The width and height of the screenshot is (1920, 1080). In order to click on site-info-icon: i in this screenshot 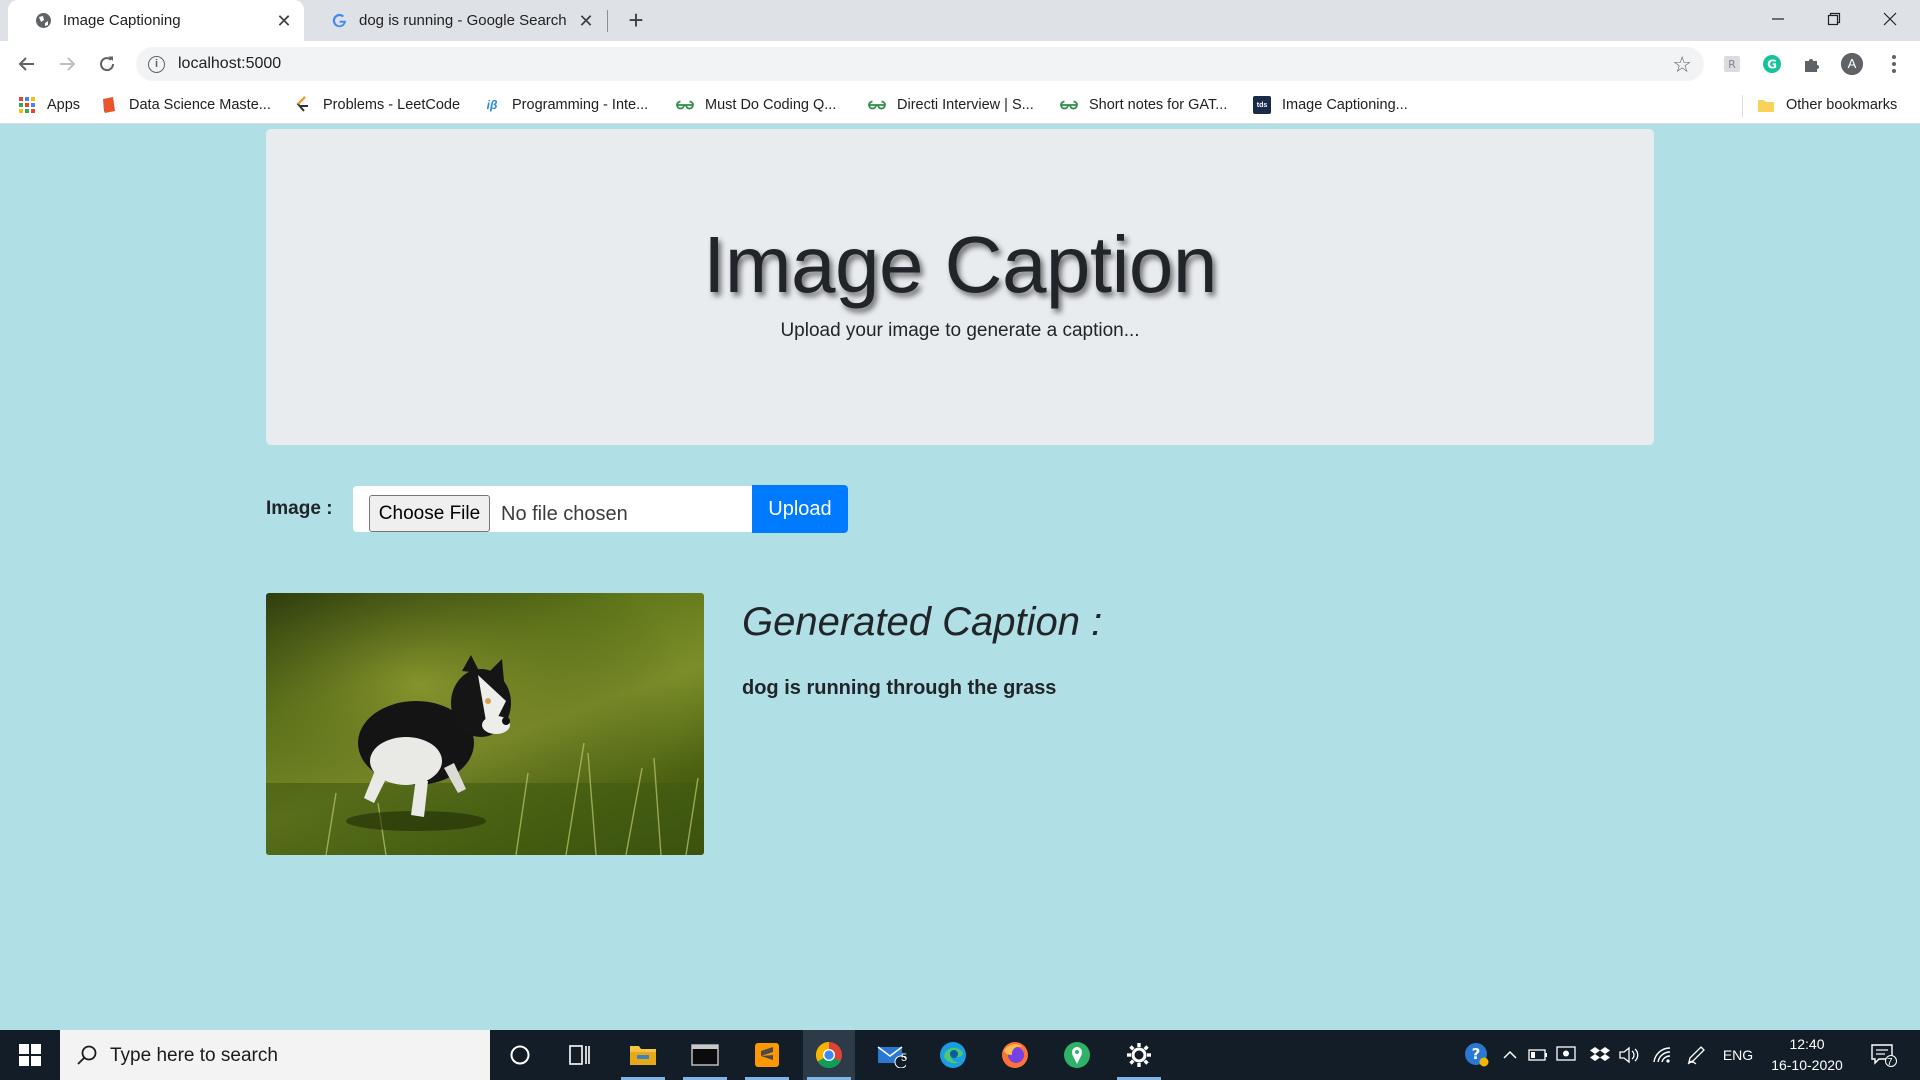, I will do `click(156, 64)`.